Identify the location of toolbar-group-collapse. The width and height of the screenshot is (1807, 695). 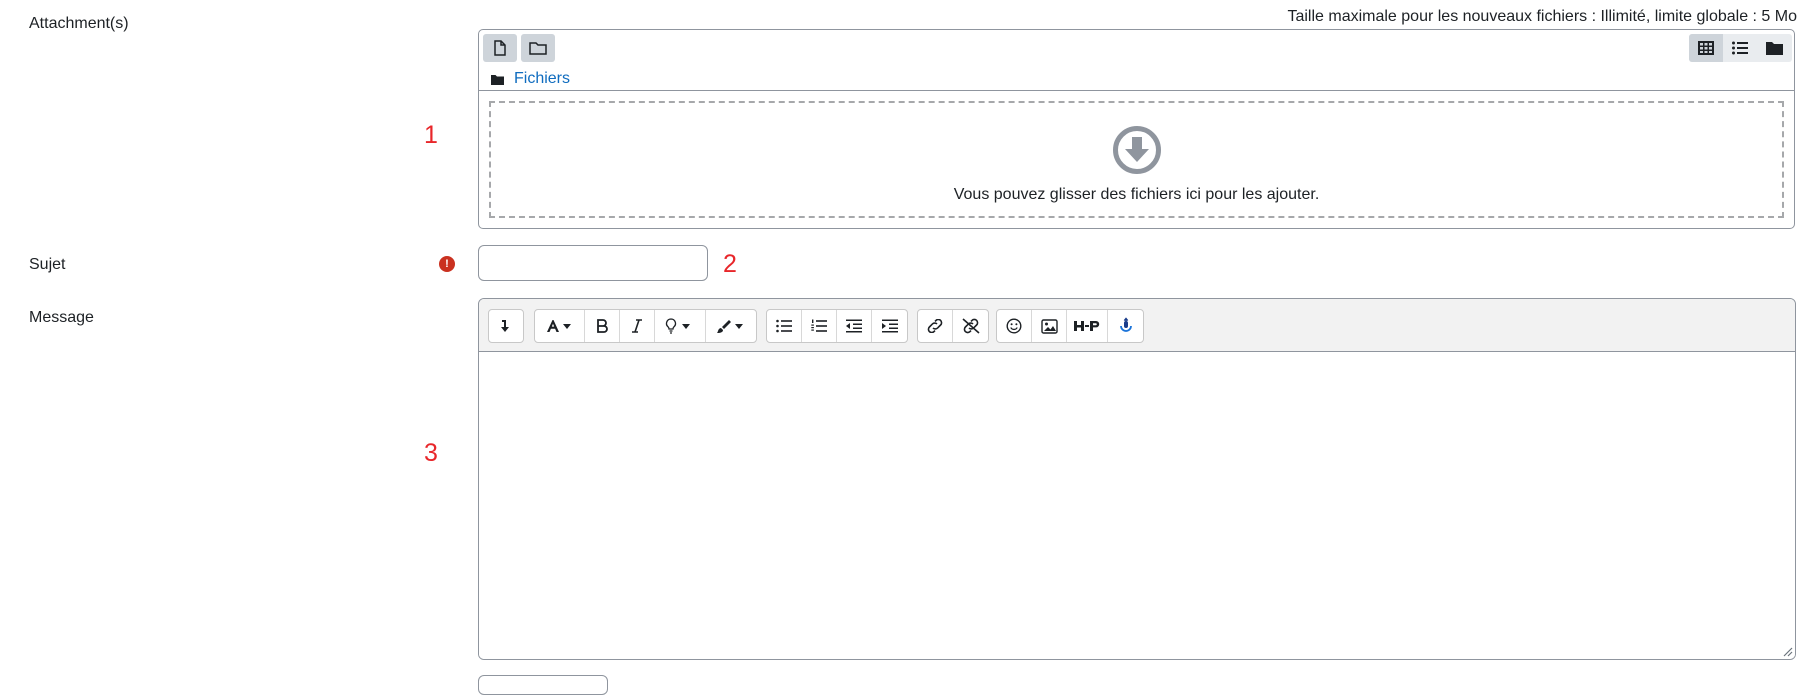
(506, 326).